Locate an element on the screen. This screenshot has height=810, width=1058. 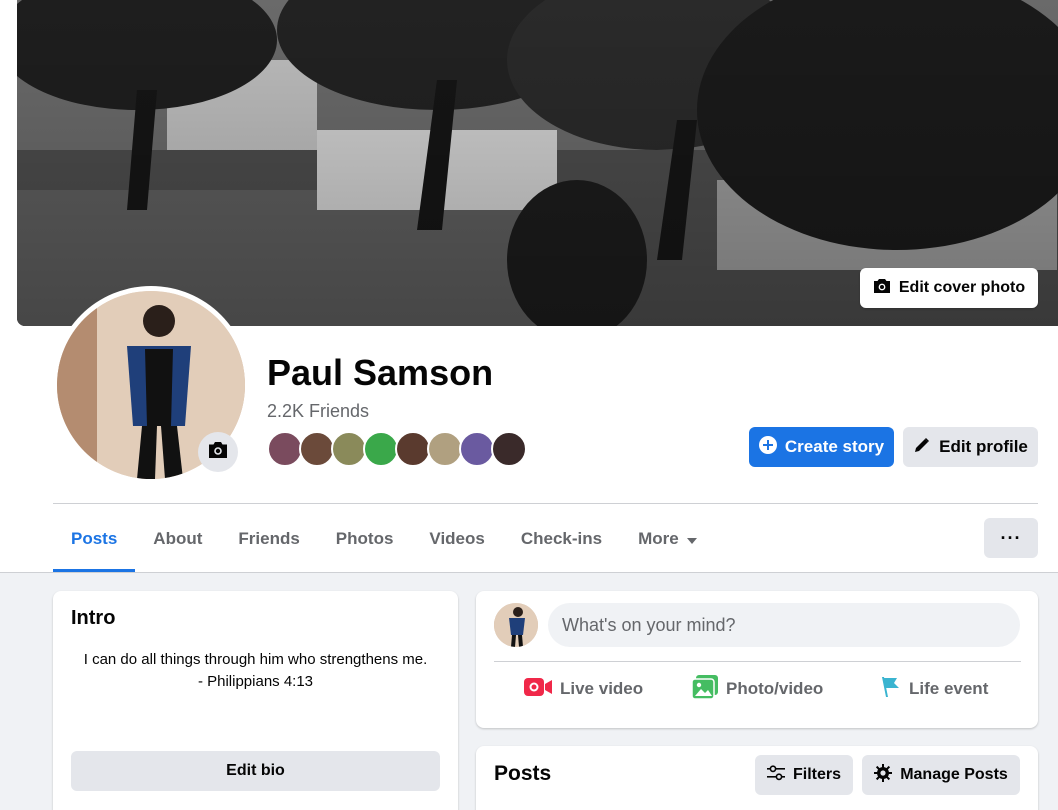
edit-profile-label: Edit profile is located at coordinates (983, 446).